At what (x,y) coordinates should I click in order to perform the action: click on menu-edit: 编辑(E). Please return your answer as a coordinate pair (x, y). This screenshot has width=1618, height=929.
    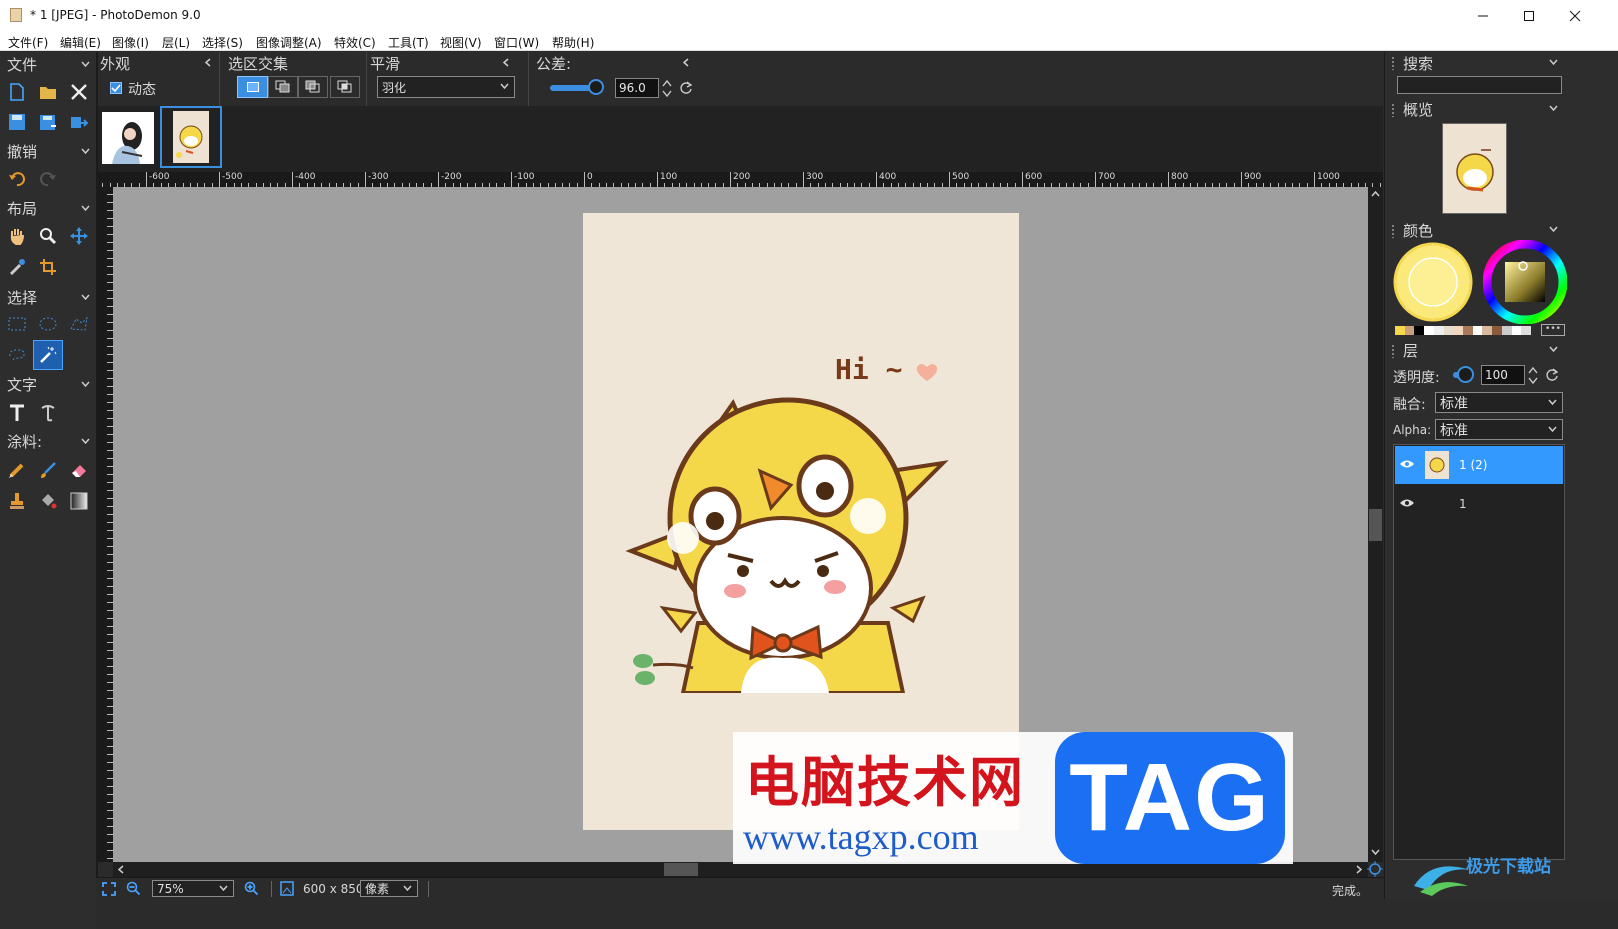
    Looking at the image, I should click on (80, 42).